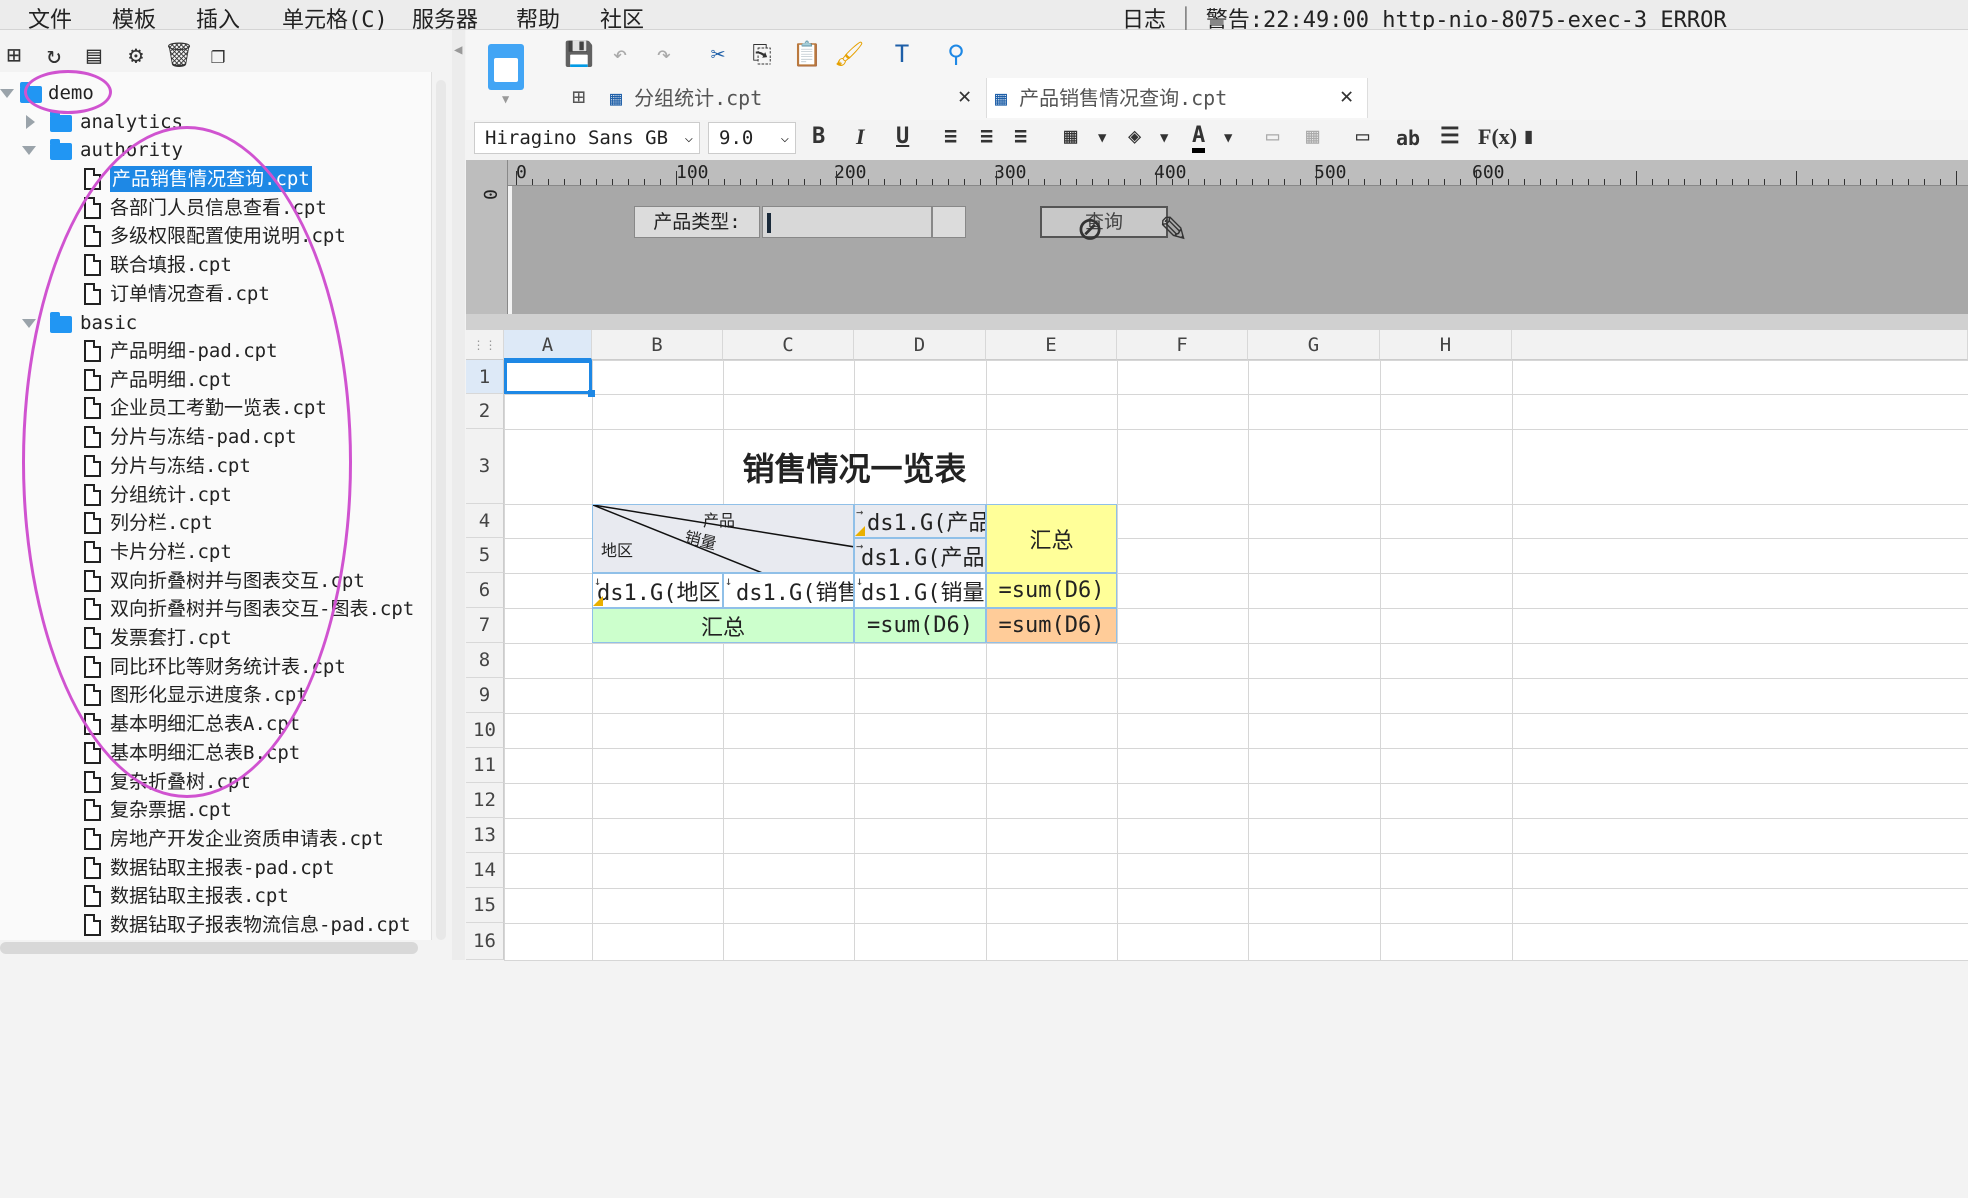 This screenshot has height=1198, width=1968. Describe the element at coordinates (1312, 136) in the screenshot. I see `unmerge-icon: ▦` at that location.